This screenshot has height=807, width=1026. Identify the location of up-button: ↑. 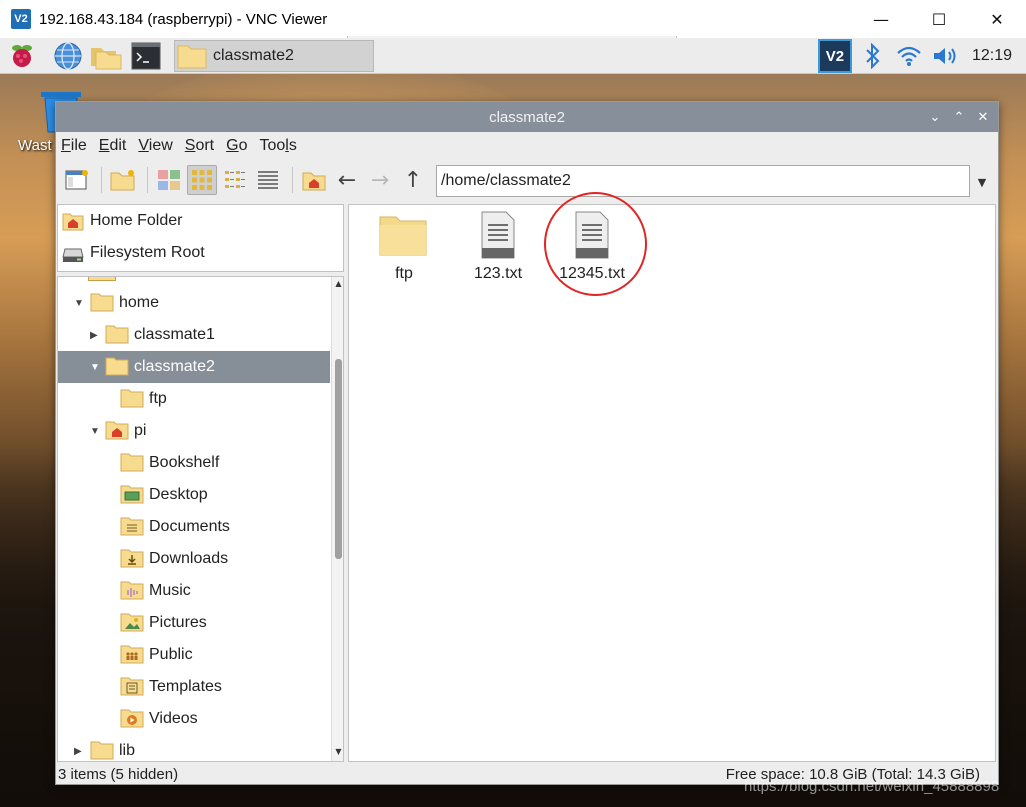
(413, 180).